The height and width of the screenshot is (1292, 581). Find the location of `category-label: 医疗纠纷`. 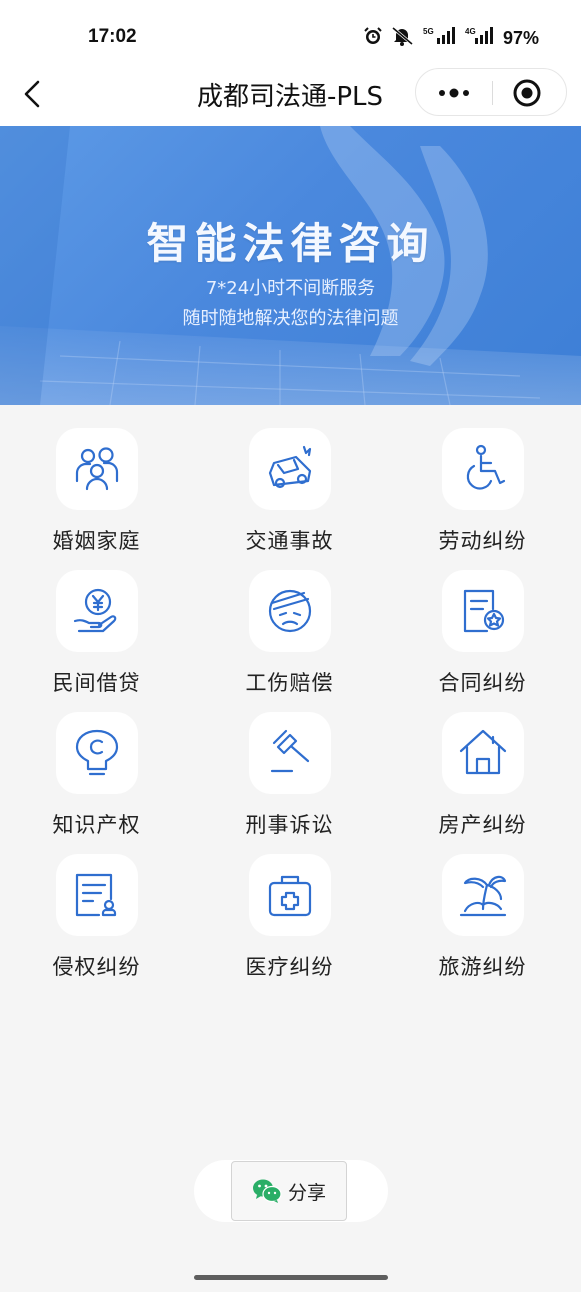

category-label: 医疗纠纷 is located at coordinates (289, 967).